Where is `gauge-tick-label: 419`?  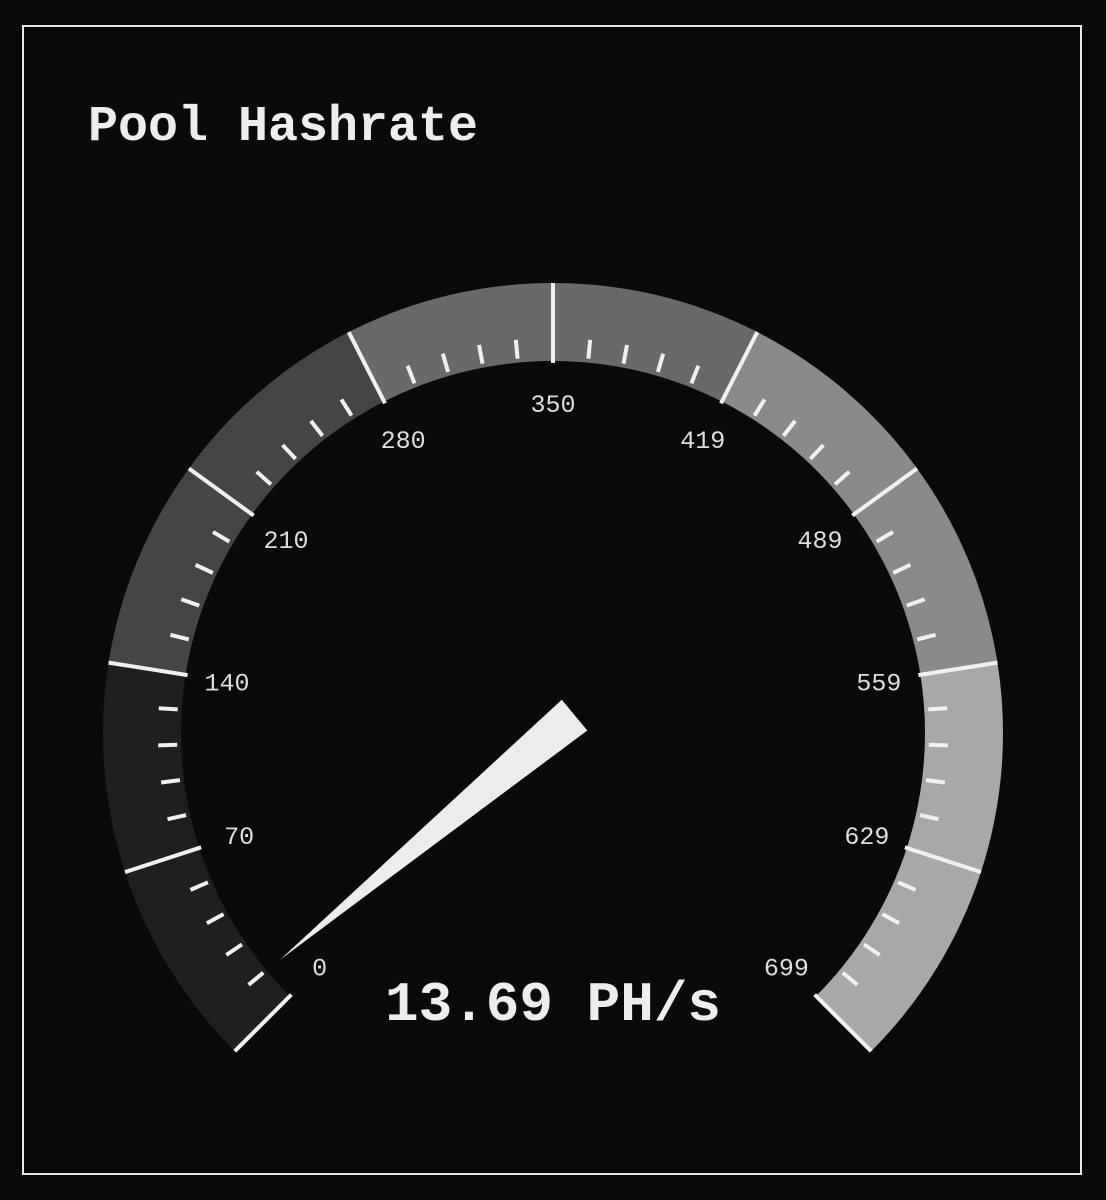 gauge-tick-label: 419 is located at coordinates (702, 441).